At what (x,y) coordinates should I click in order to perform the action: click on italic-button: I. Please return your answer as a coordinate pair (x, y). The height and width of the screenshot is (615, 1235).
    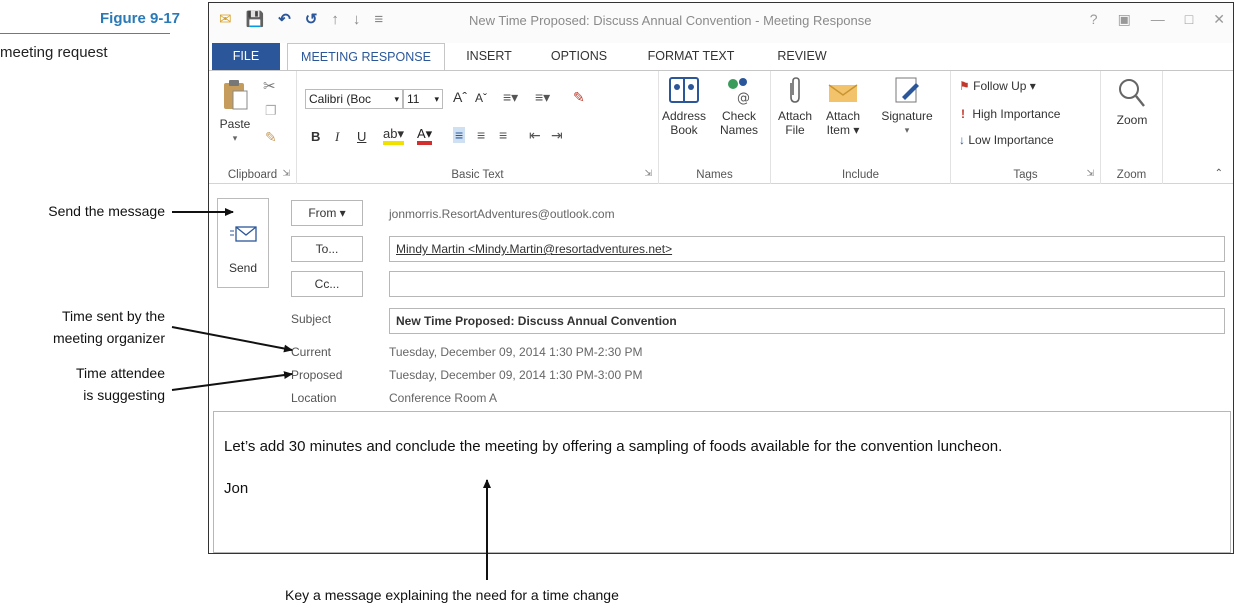
    Looking at the image, I should click on (337, 137).